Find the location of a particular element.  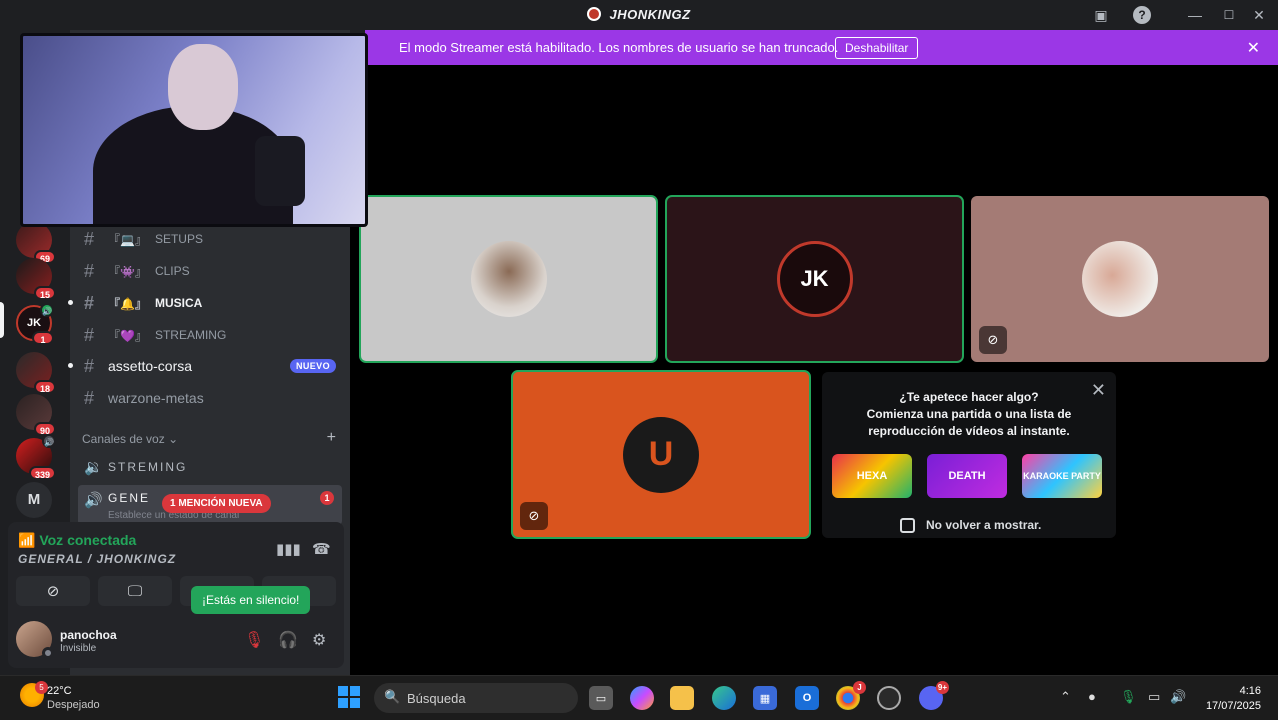

game-karaoke-party: KARAOKE PARTY is located at coordinates (1062, 476).